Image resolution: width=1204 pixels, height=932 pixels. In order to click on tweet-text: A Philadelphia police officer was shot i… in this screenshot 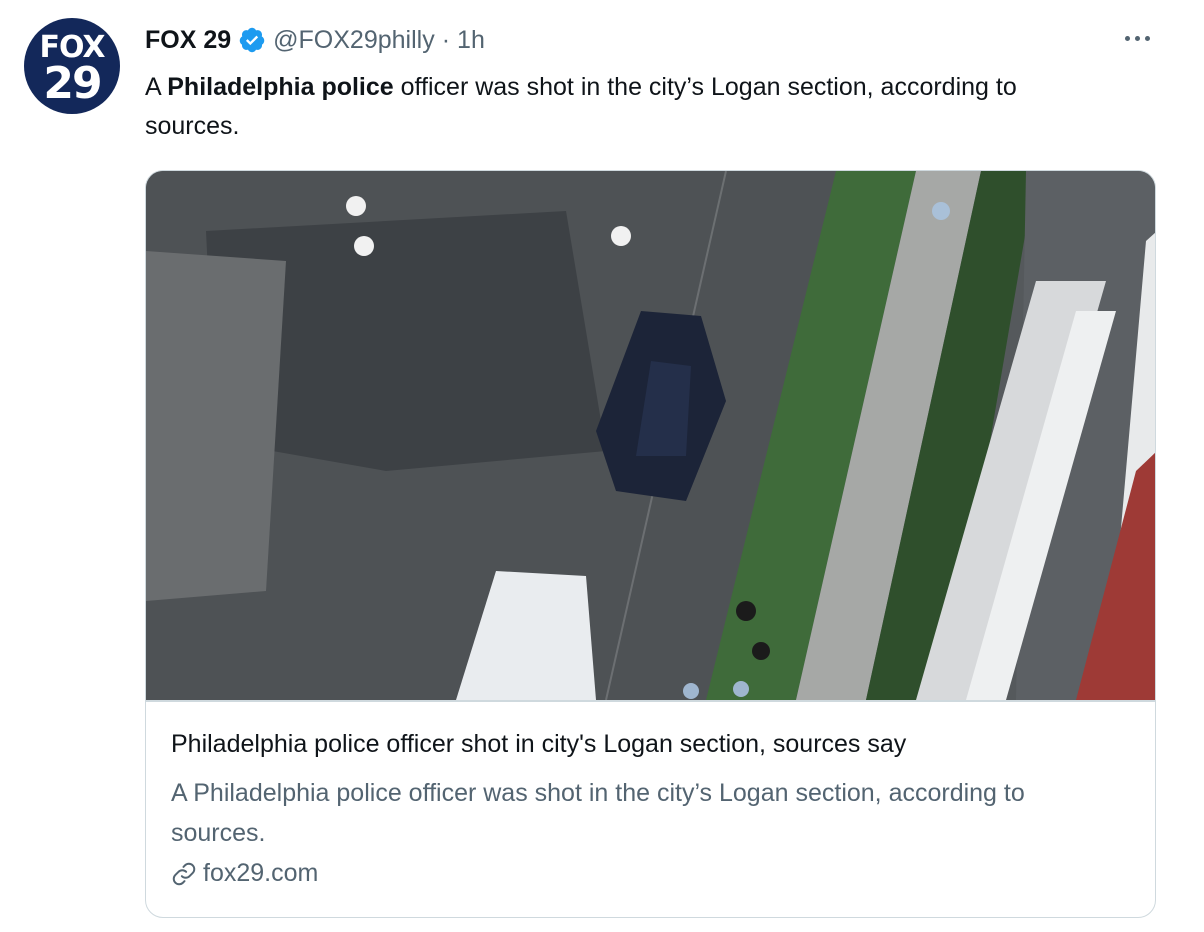, I will do `click(625, 107)`.